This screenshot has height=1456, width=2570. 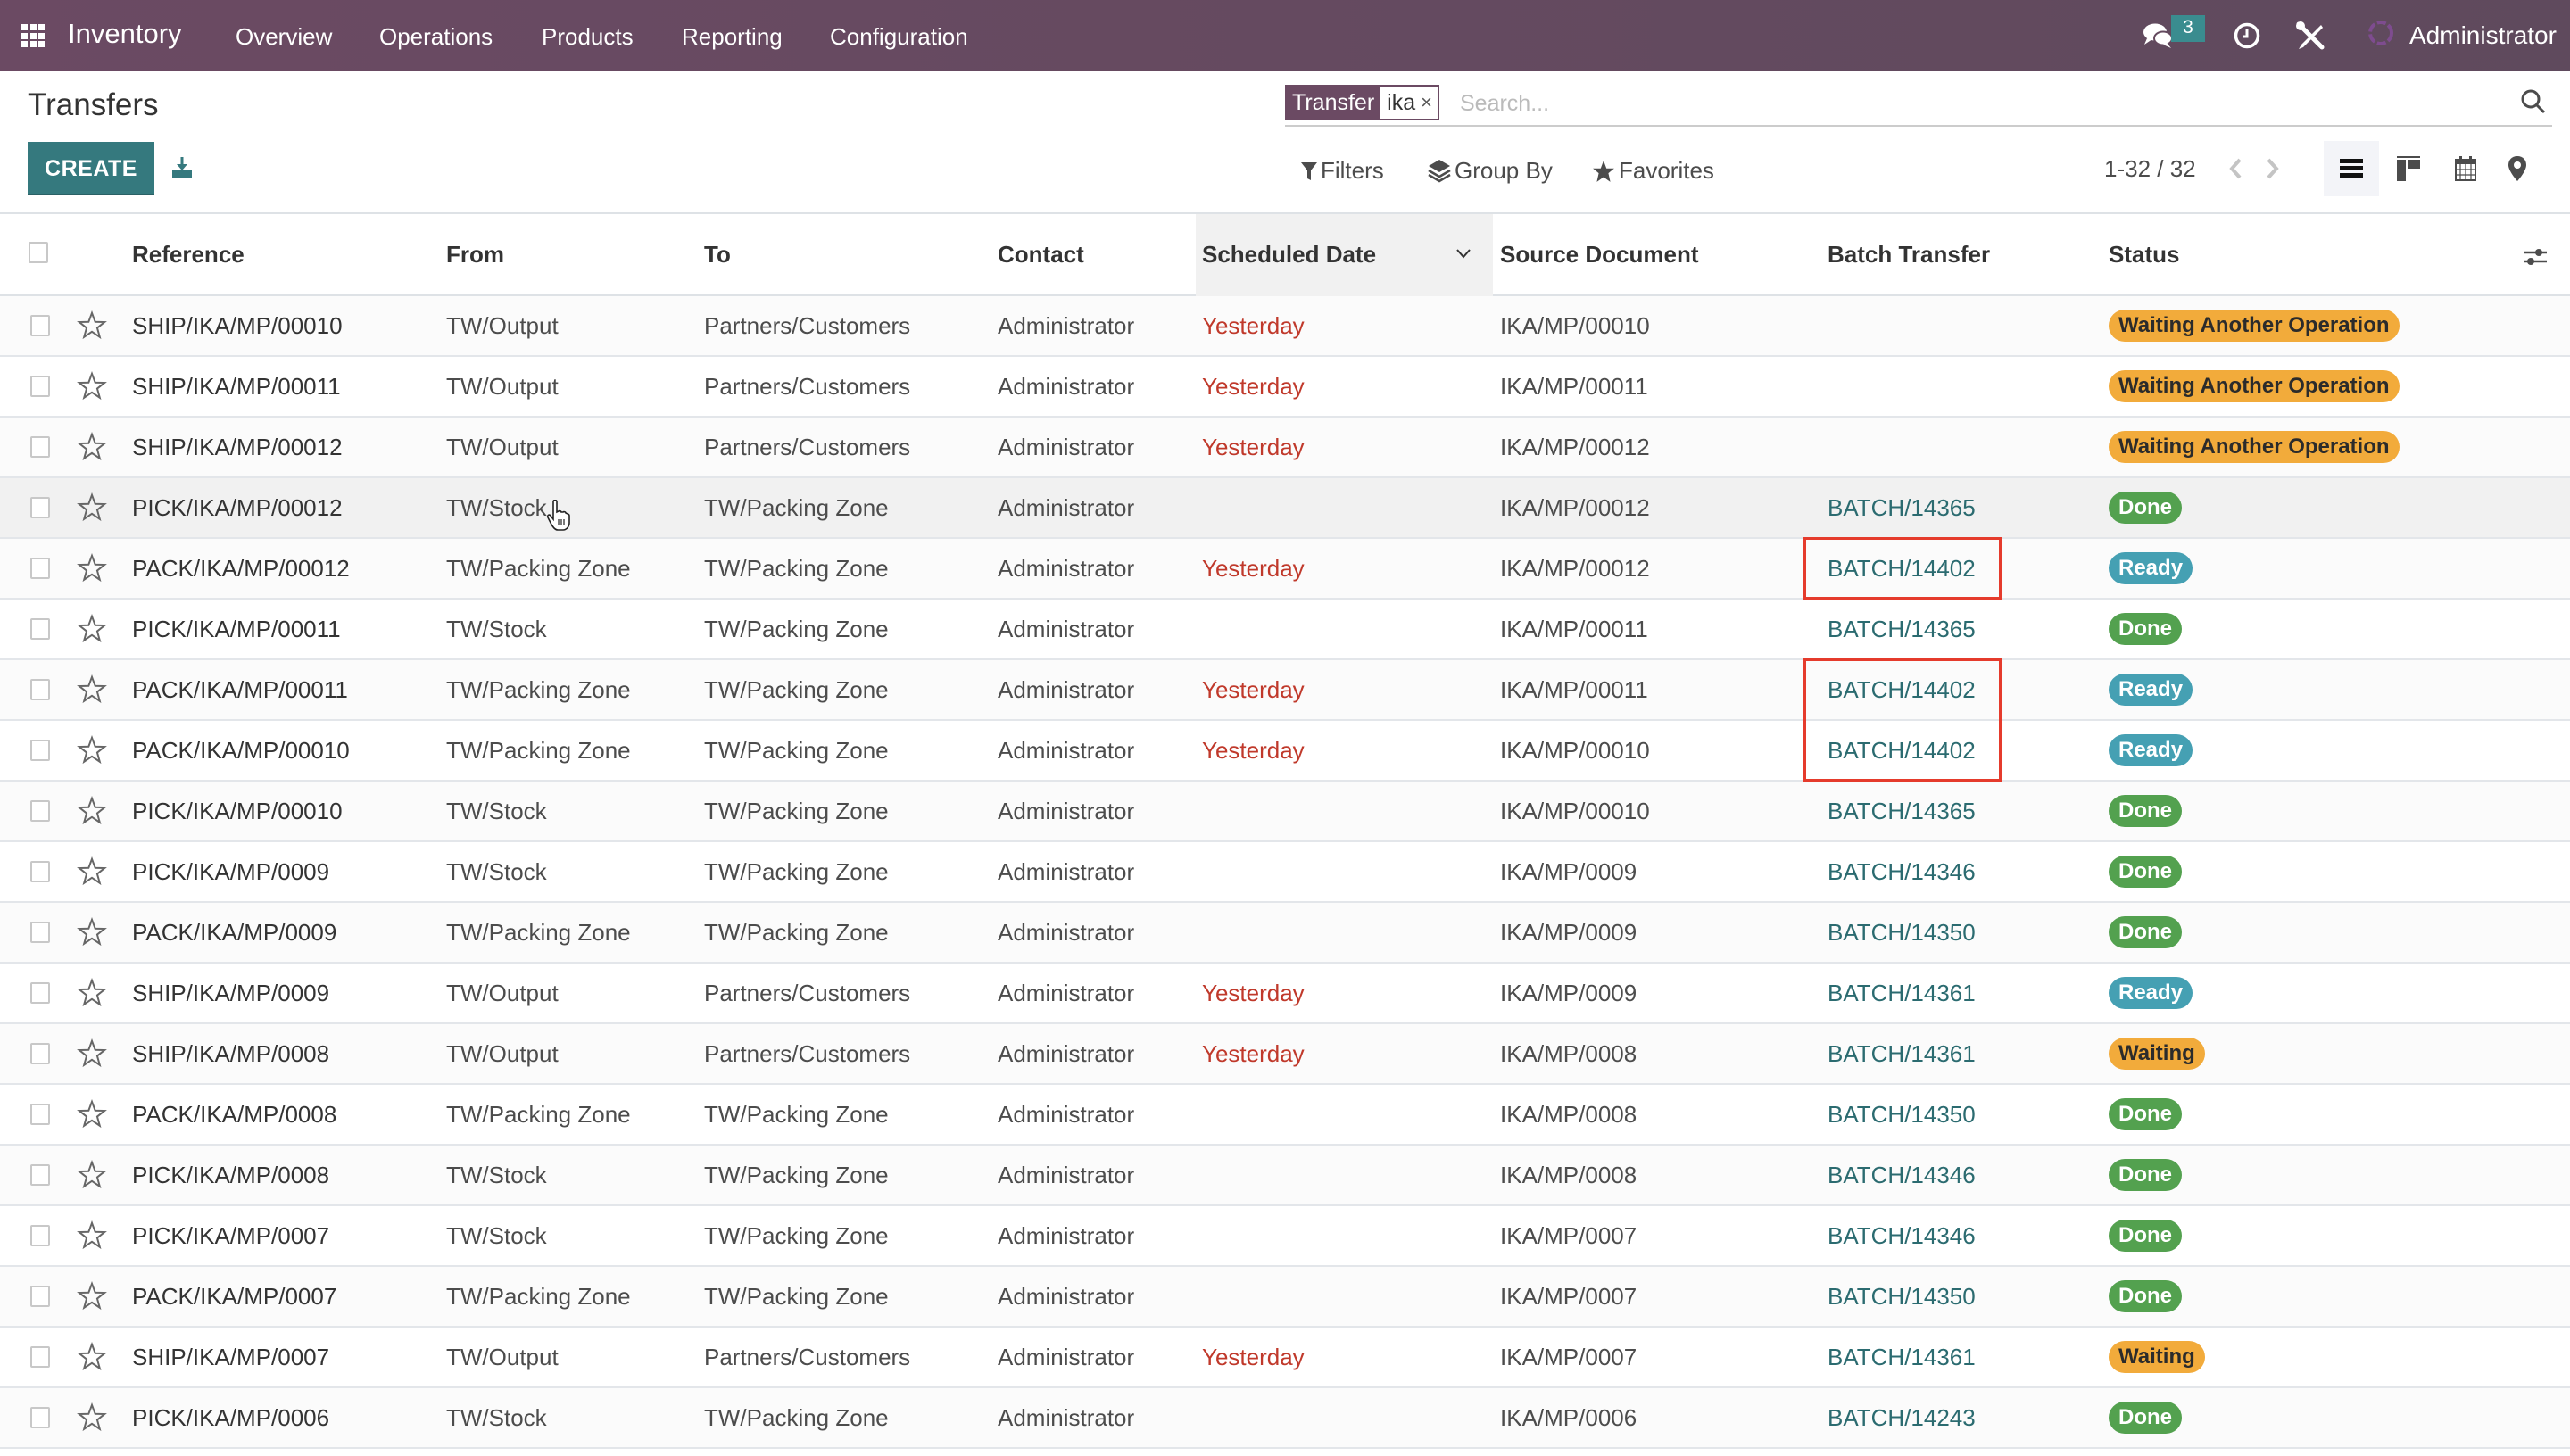 I want to click on menu-configuration: Configuration, so click(x=899, y=37).